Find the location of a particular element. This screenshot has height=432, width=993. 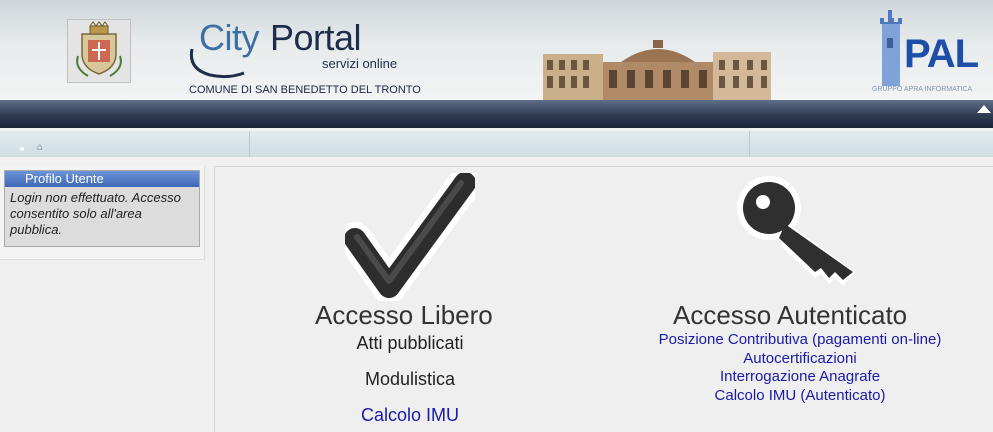

interrogazione-anagrafe-link: Interrogazione Anagrafe is located at coordinates (800, 377).